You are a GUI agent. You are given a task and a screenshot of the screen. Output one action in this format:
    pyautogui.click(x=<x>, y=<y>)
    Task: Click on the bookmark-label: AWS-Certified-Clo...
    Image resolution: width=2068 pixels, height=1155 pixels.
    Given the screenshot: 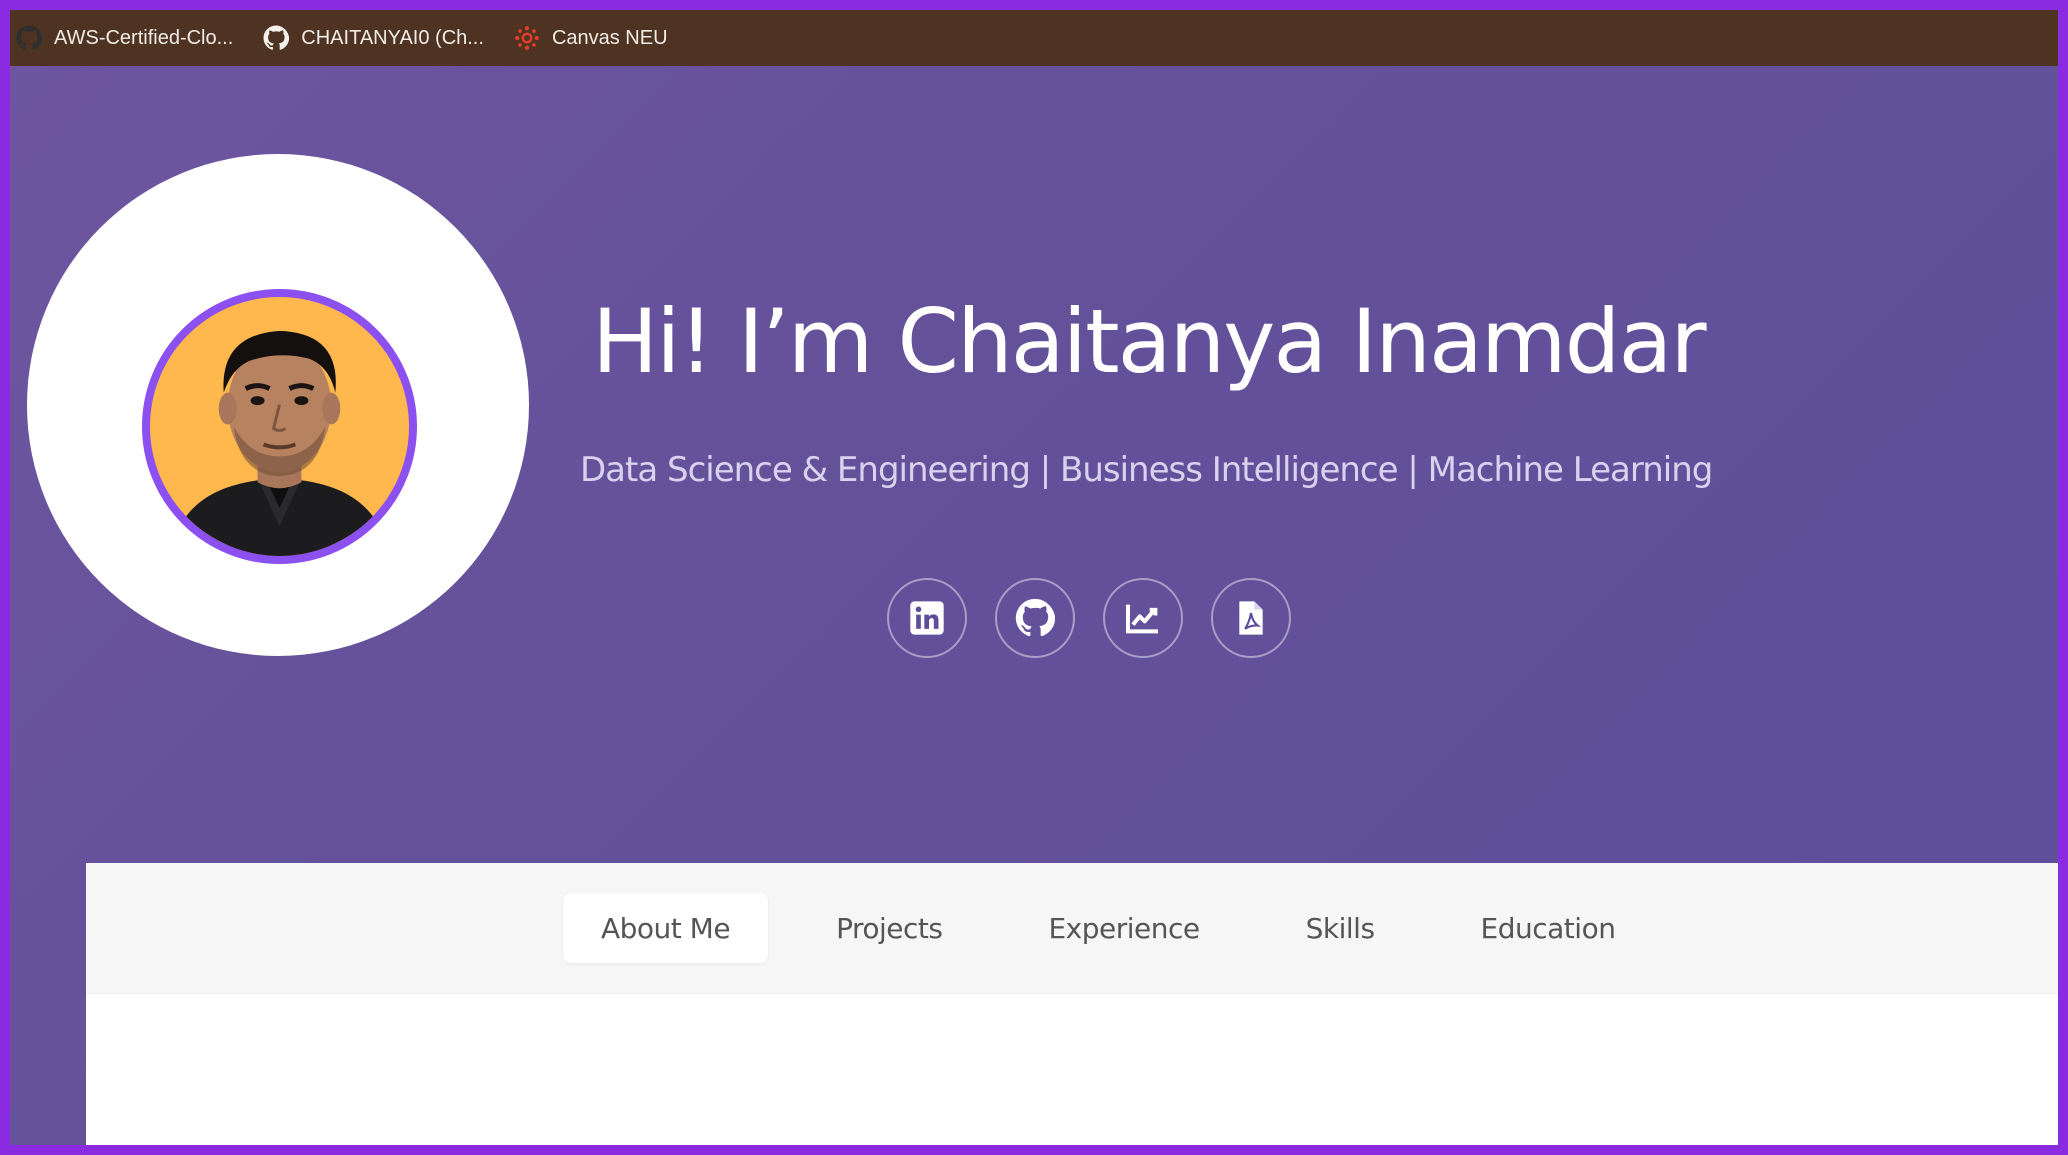 What is the action you would take?
    pyautogui.click(x=144, y=37)
    